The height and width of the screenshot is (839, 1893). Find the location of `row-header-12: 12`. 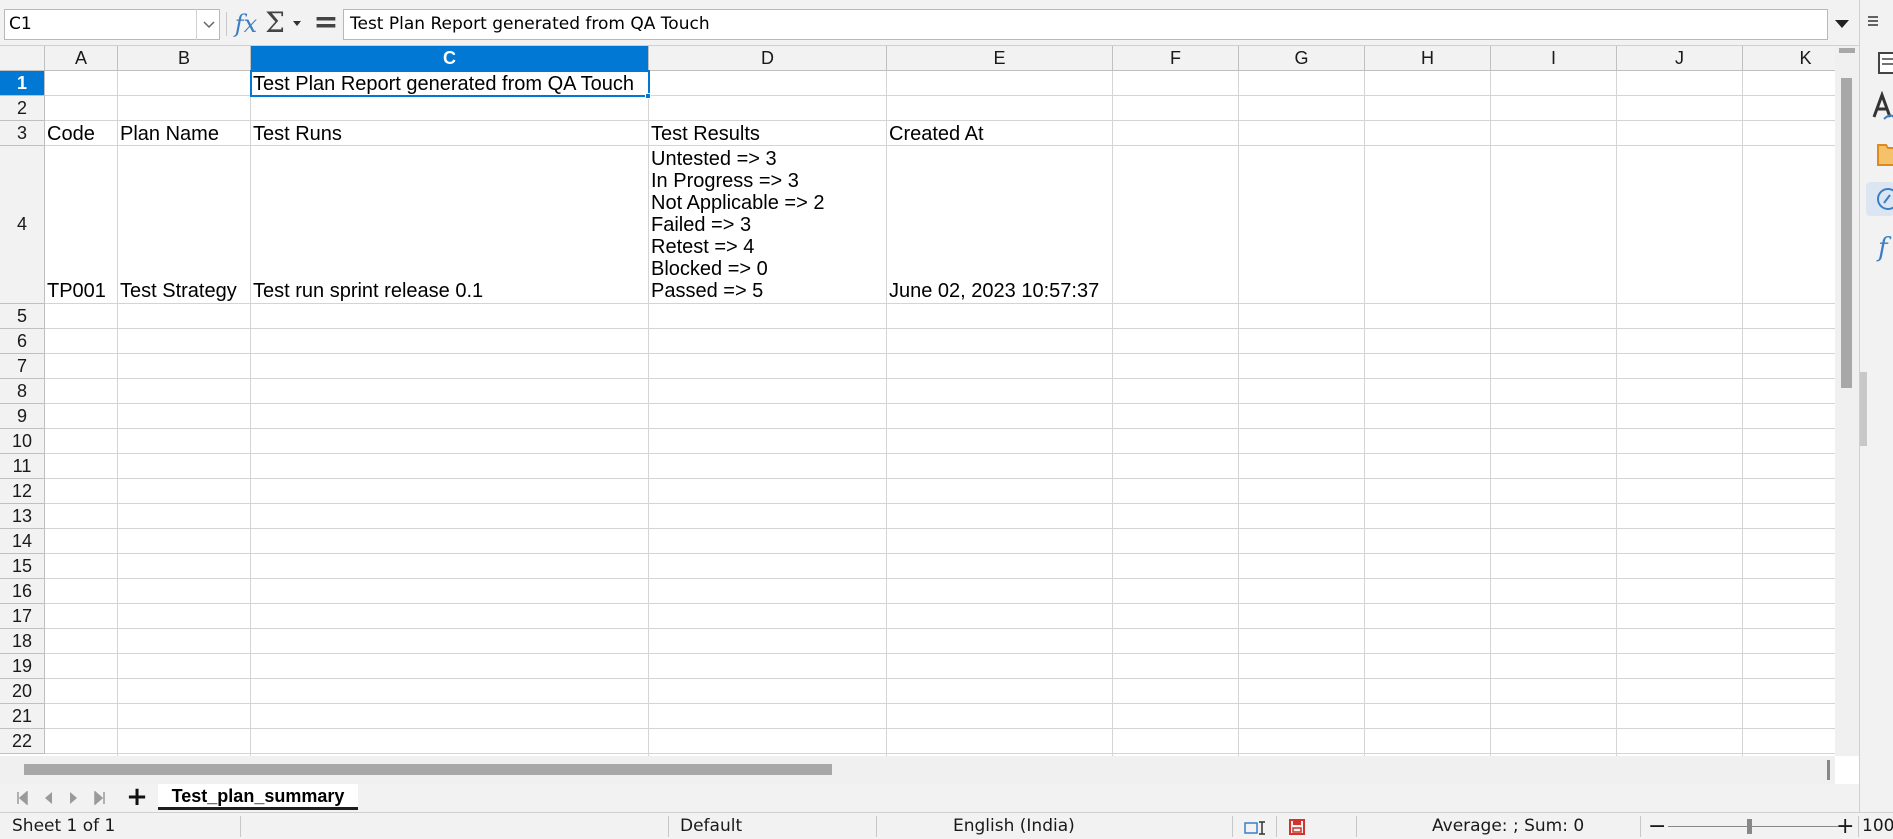

row-header-12: 12 is located at coordinates (22, 491).